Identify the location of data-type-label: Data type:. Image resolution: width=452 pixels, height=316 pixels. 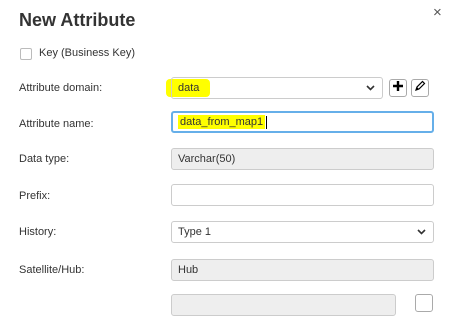
(44, 159).